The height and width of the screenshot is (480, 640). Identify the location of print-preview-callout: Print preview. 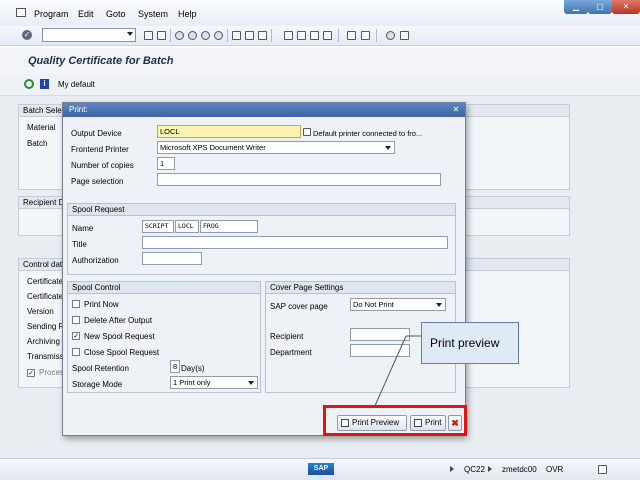
(470, 343).